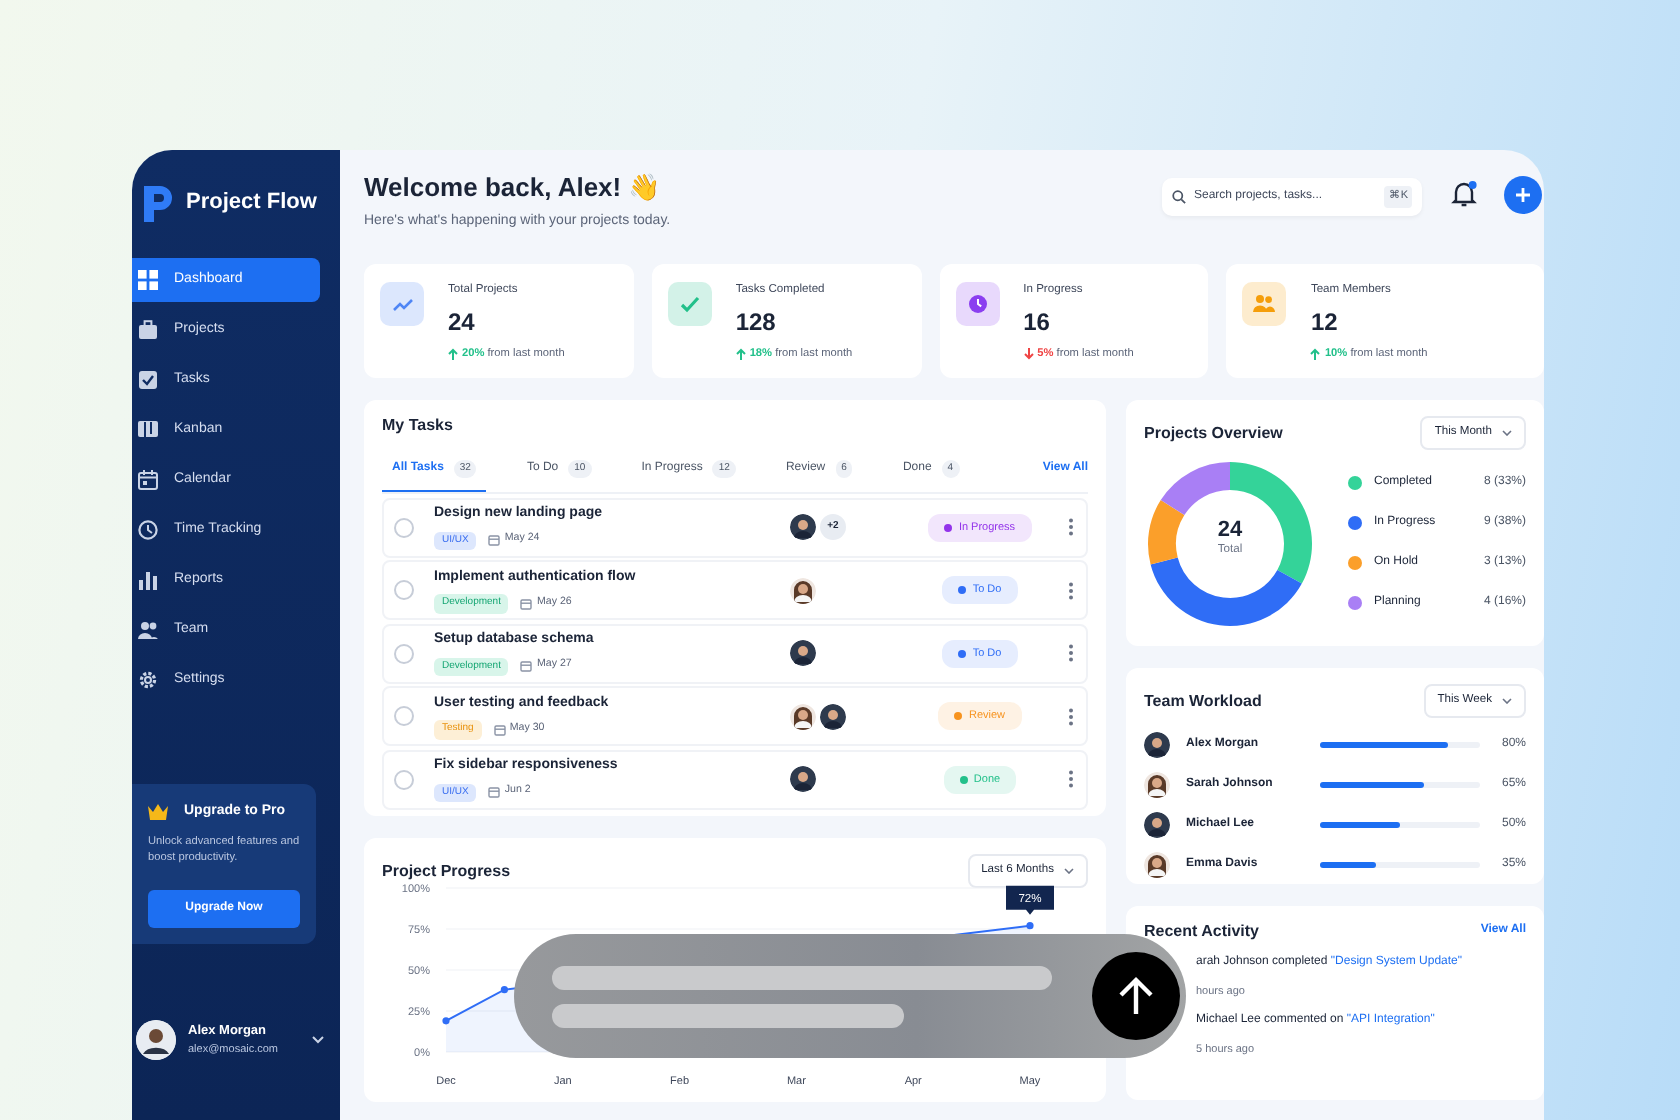 The width and height of the screenshot is (1680, 1120). I want to click on notification-bell-icon, so click(1464, 194).